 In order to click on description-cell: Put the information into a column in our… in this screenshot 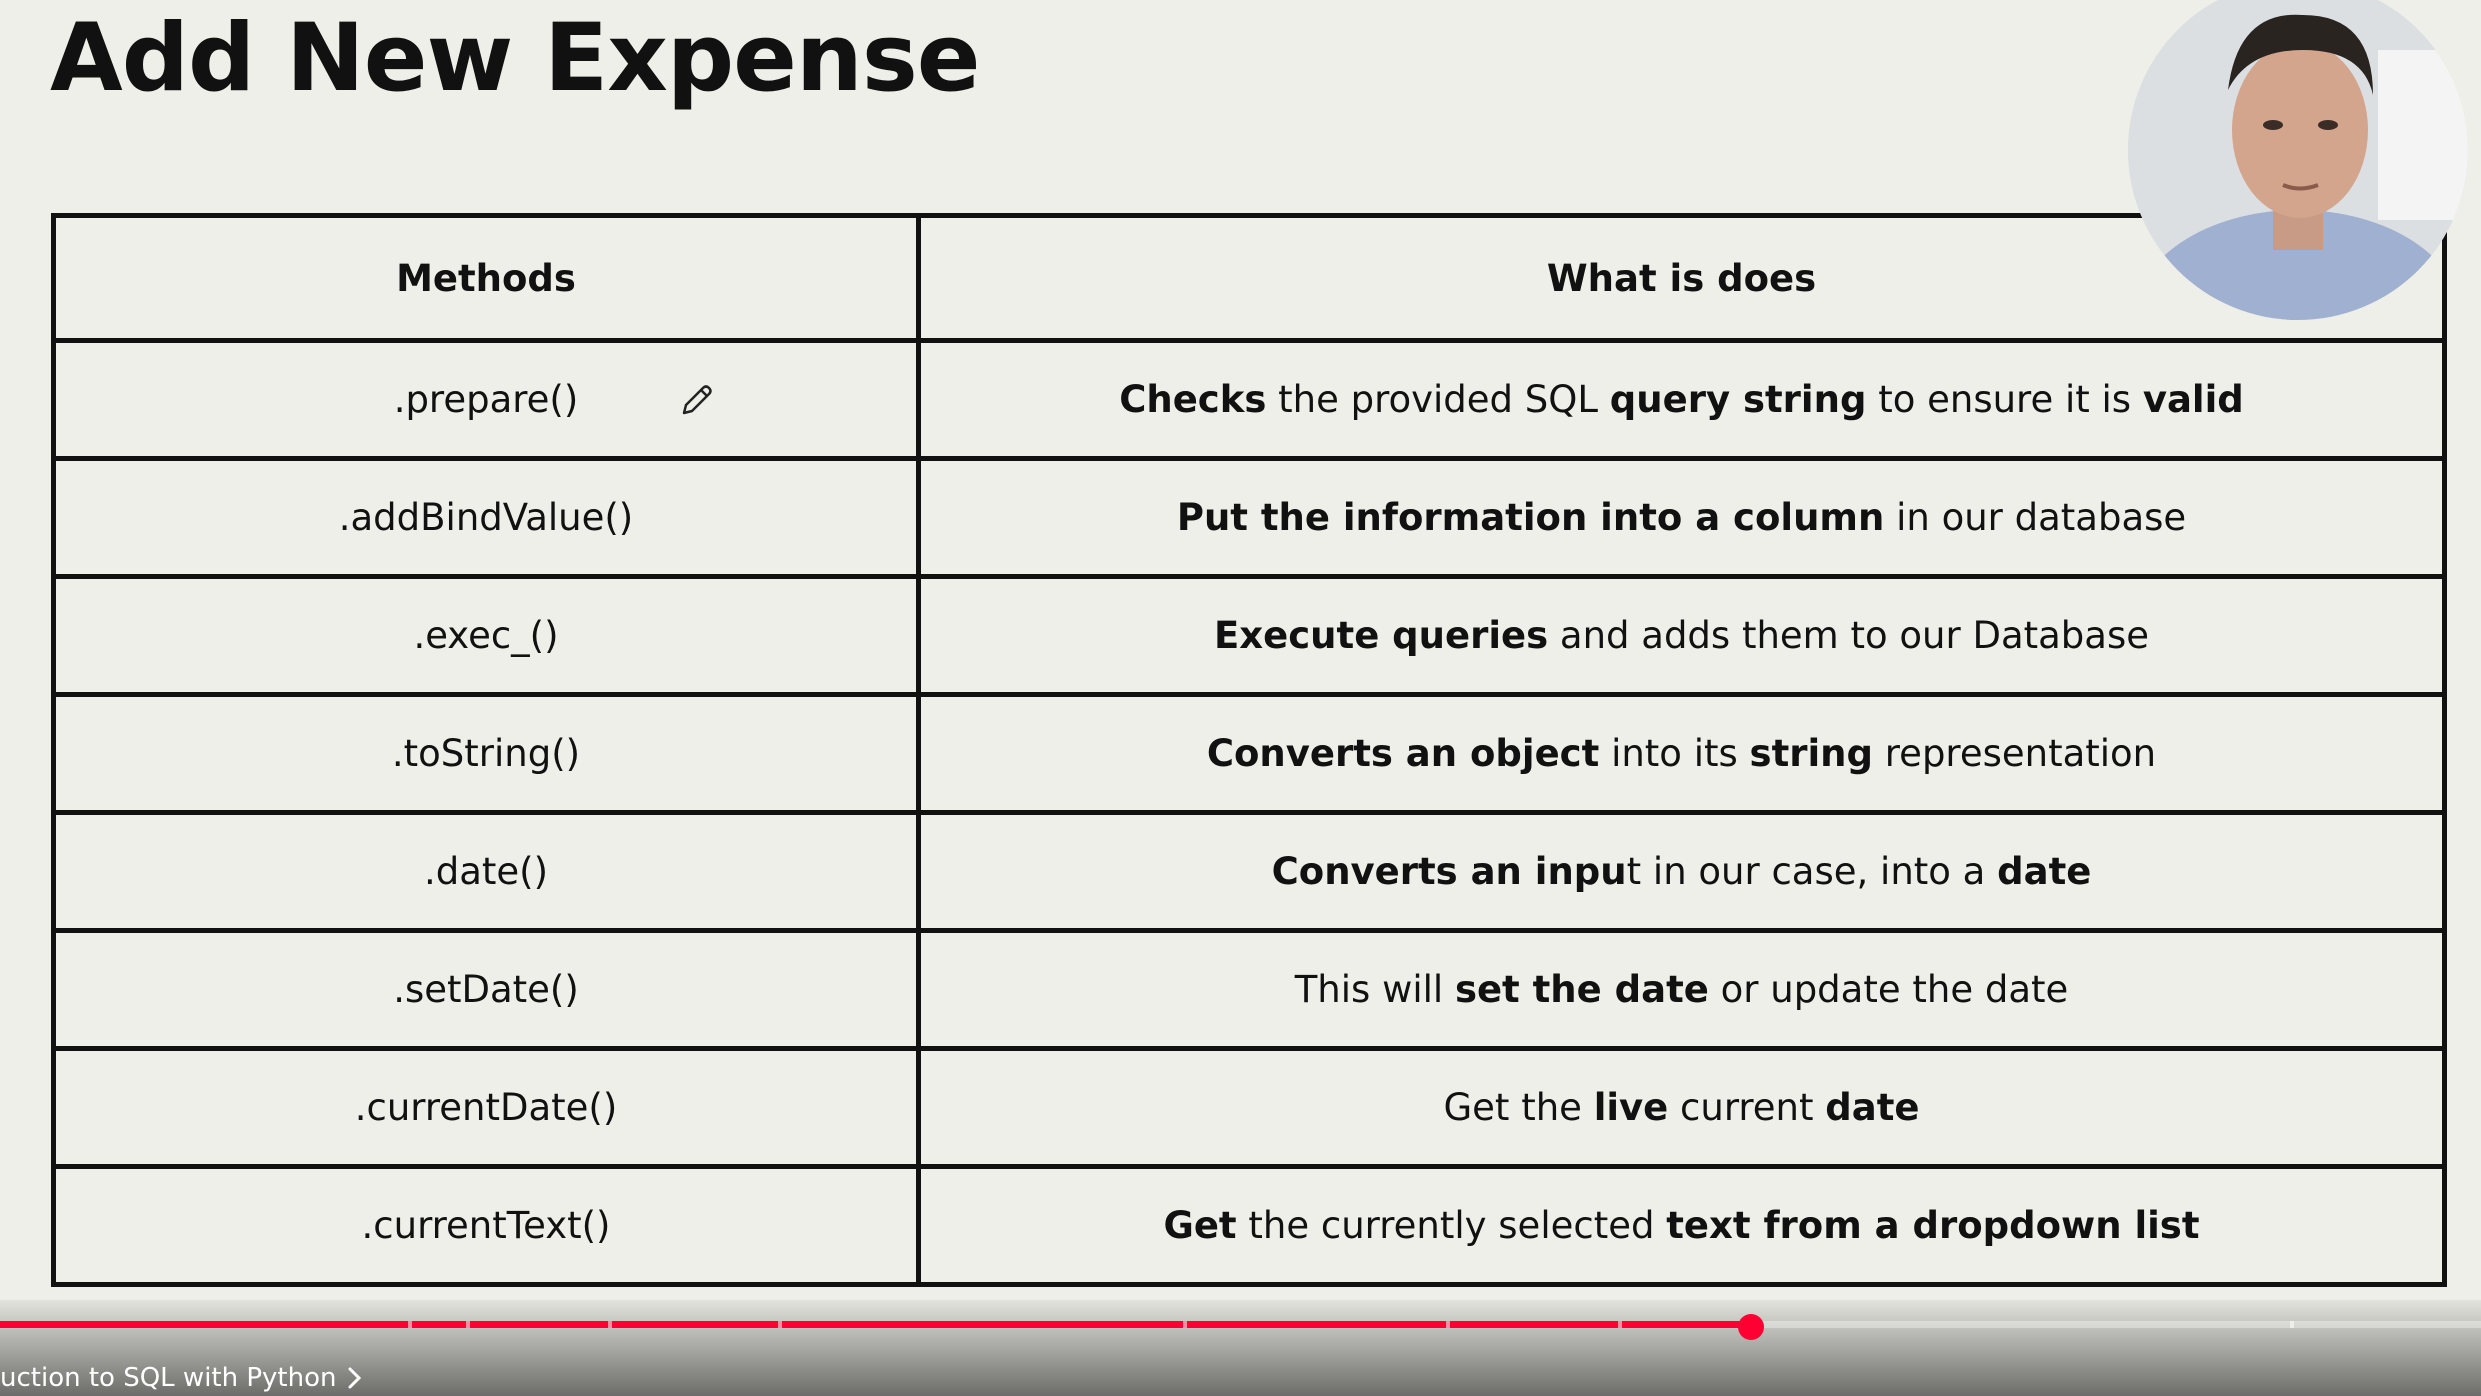, I will do `click(1681, 517)`.